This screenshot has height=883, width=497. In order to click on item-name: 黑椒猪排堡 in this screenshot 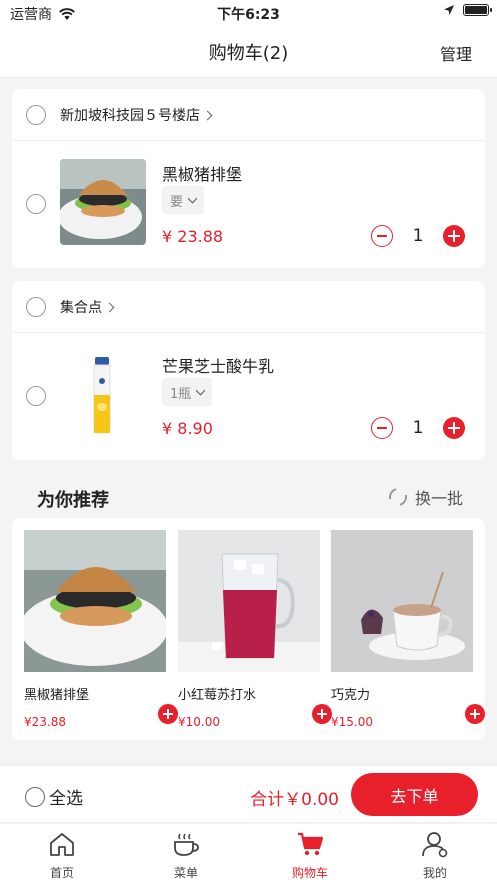, I will do `click(202, 174)`.